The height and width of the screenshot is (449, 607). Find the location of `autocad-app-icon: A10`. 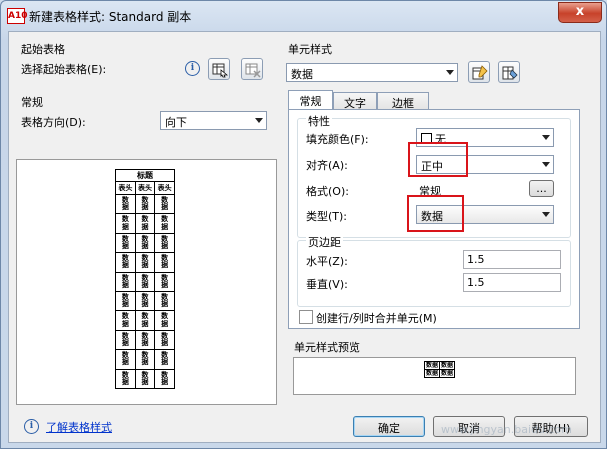

autocad-app-icon: A10 is located at coordinates (17, 16).